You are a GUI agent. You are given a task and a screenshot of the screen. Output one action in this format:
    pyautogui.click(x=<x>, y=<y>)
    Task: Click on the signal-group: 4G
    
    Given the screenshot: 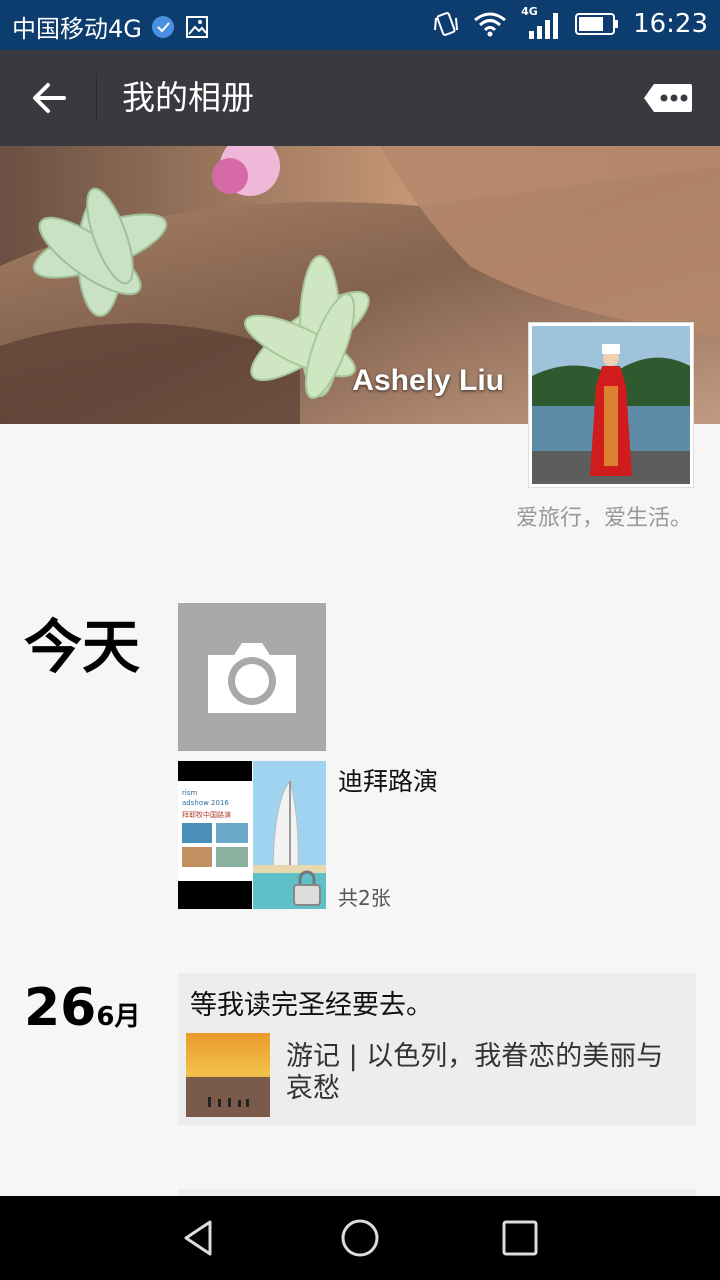 What is the action you would take?
    pyautogui.click(x=541, y=22)
    